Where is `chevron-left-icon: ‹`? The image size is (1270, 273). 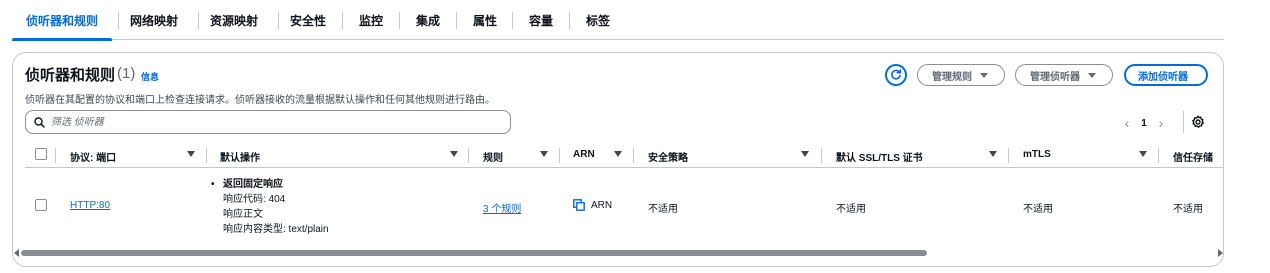 chevron-left-icon: ‹ is located at coordinates (1127, 123).